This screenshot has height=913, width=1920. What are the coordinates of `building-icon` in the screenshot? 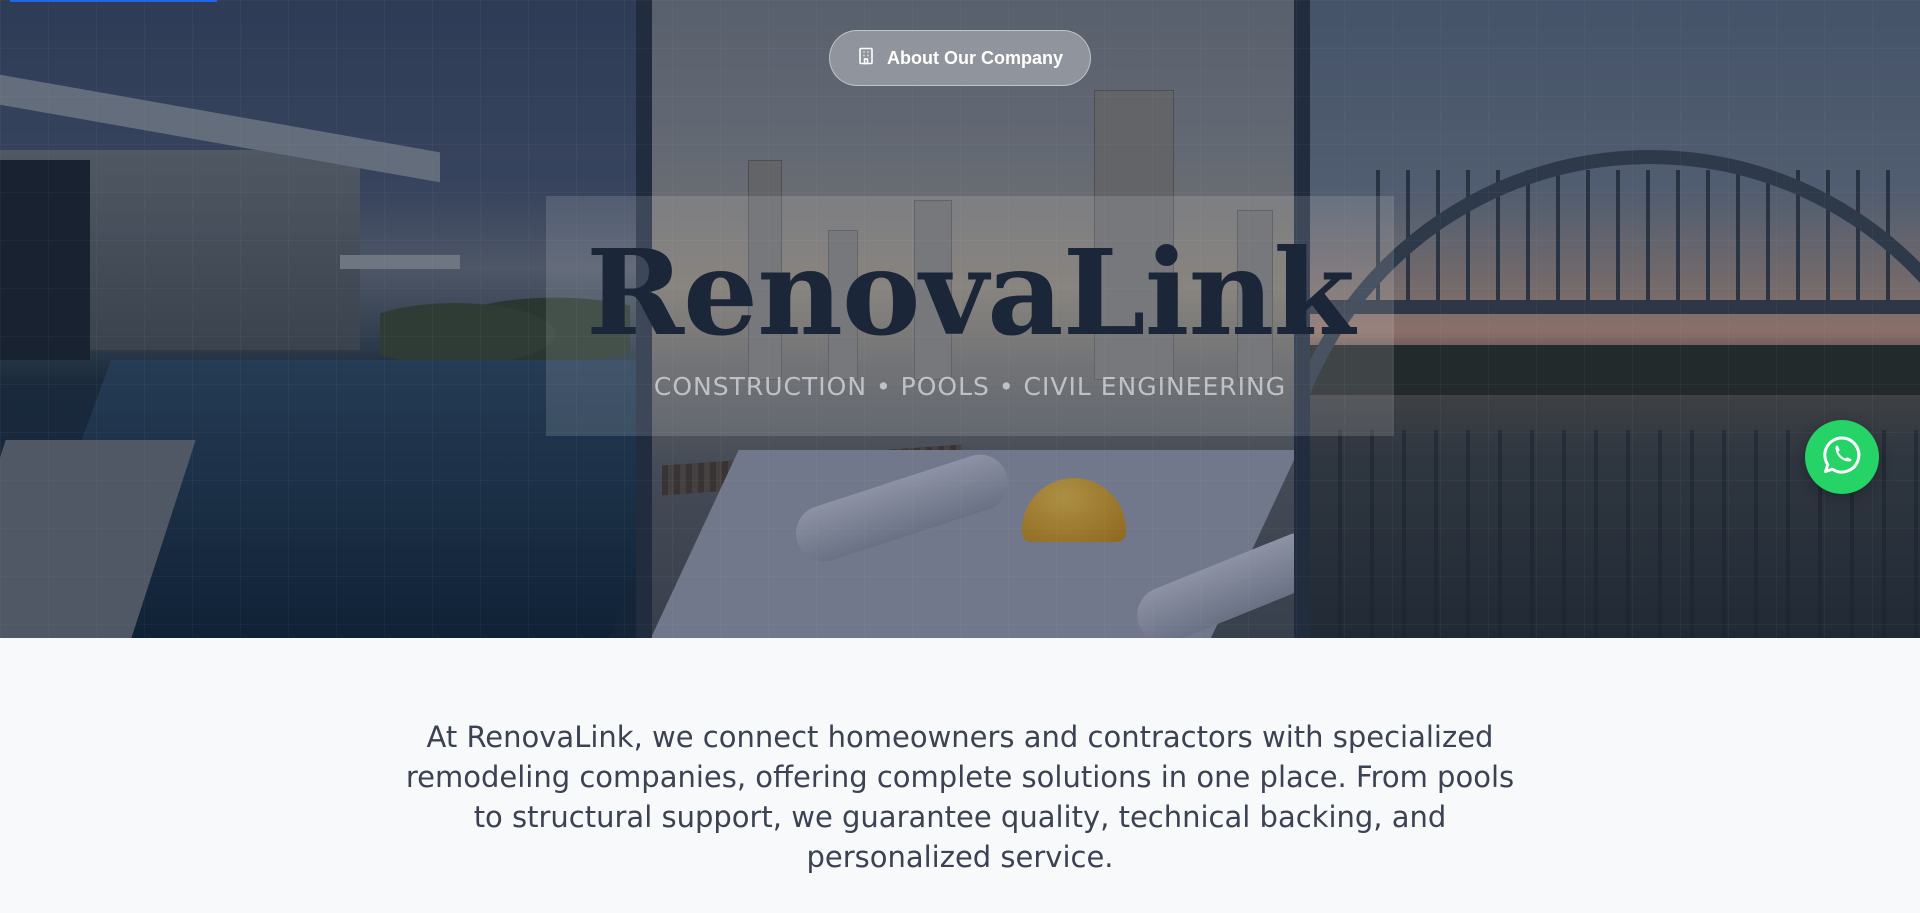 It's located at (866, 58).